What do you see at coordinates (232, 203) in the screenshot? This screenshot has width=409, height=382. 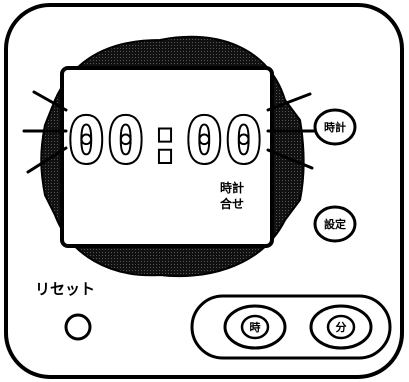 I see `clock-set-indicator-line2: 合せ` at bounding box center [232, 203].